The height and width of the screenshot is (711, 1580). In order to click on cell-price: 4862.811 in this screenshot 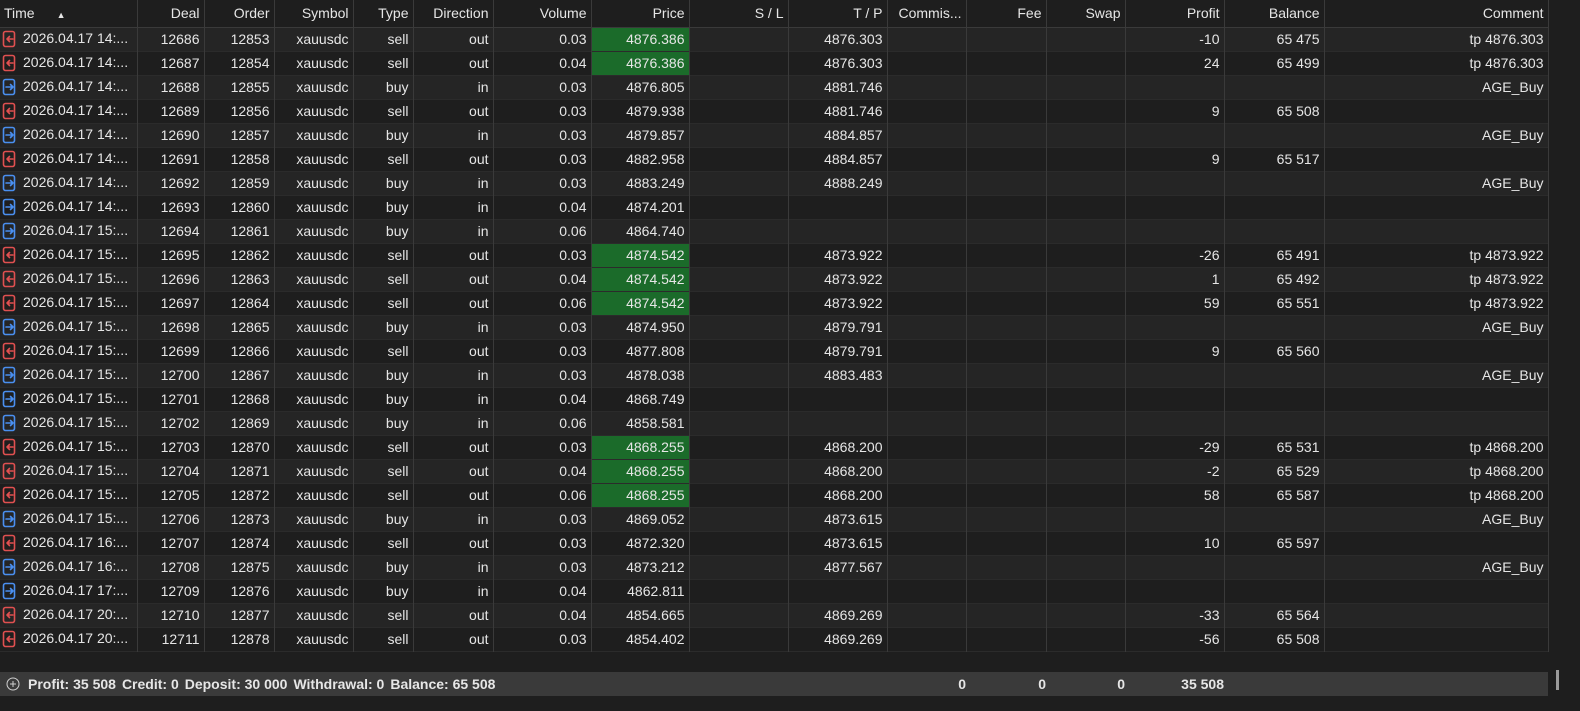, I will do `click(640, 591)`.